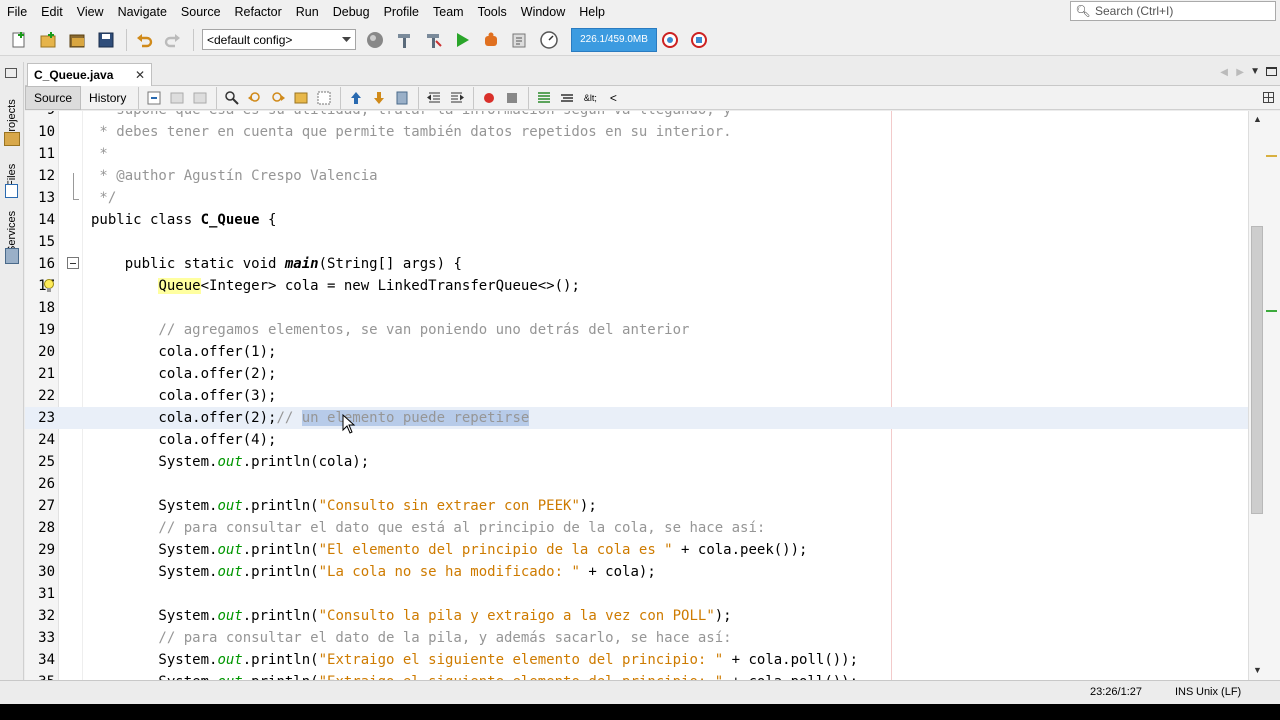  Describe the element at coordinates (543, 12) in the screenshot. I see `menu-window: Window` at that location.